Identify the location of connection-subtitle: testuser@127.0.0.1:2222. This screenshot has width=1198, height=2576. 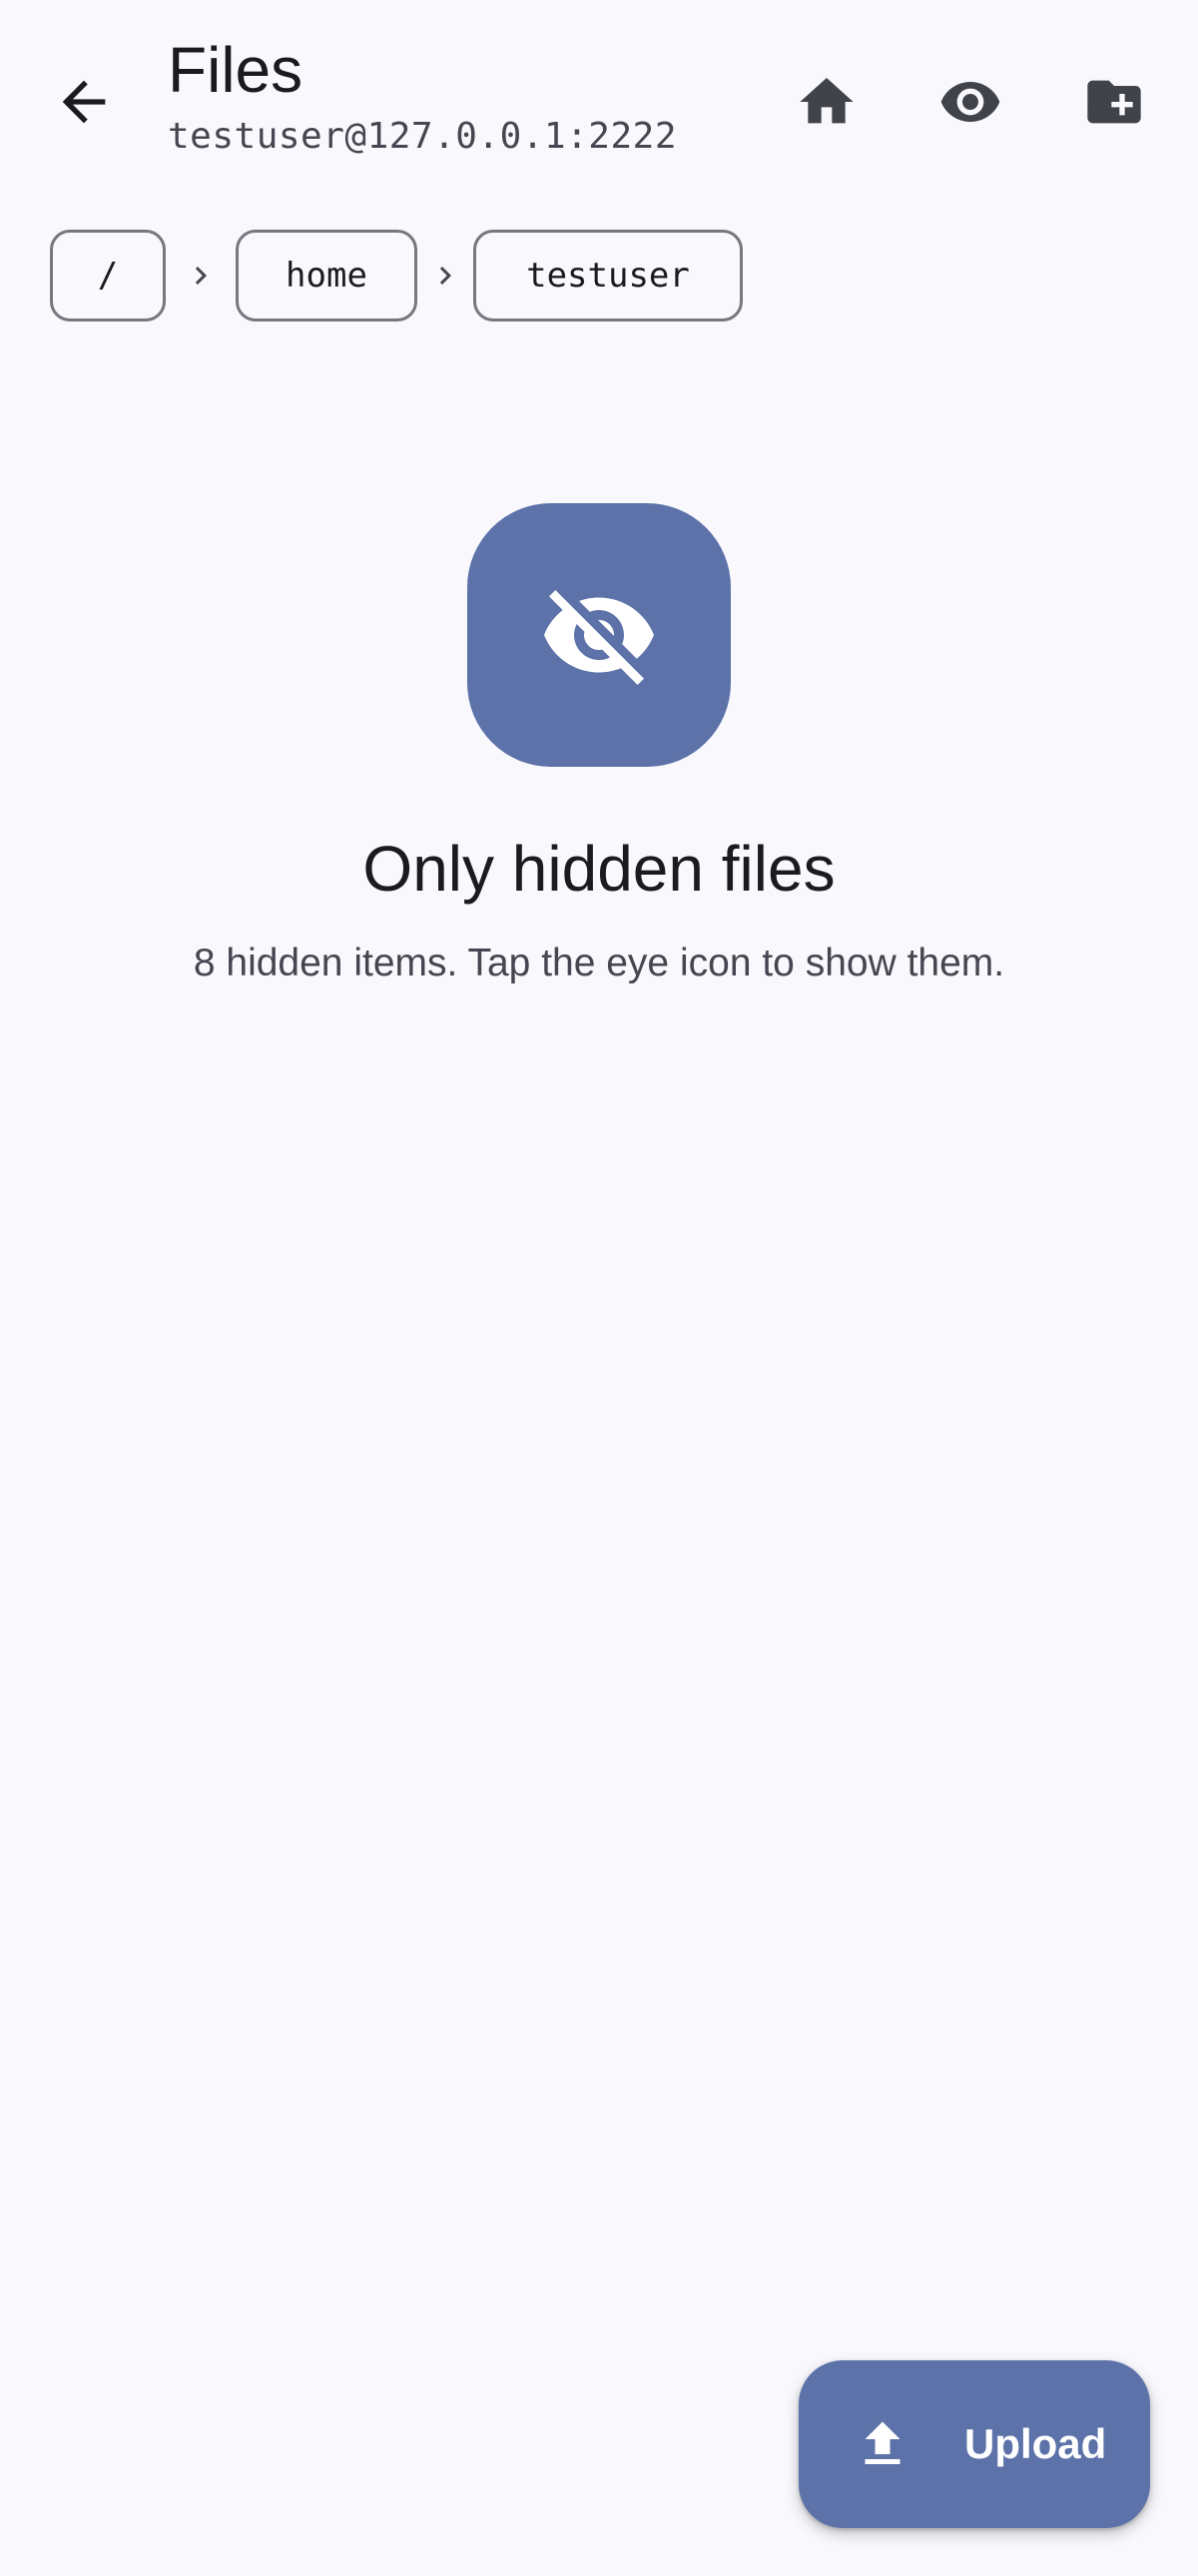
(422, 136).